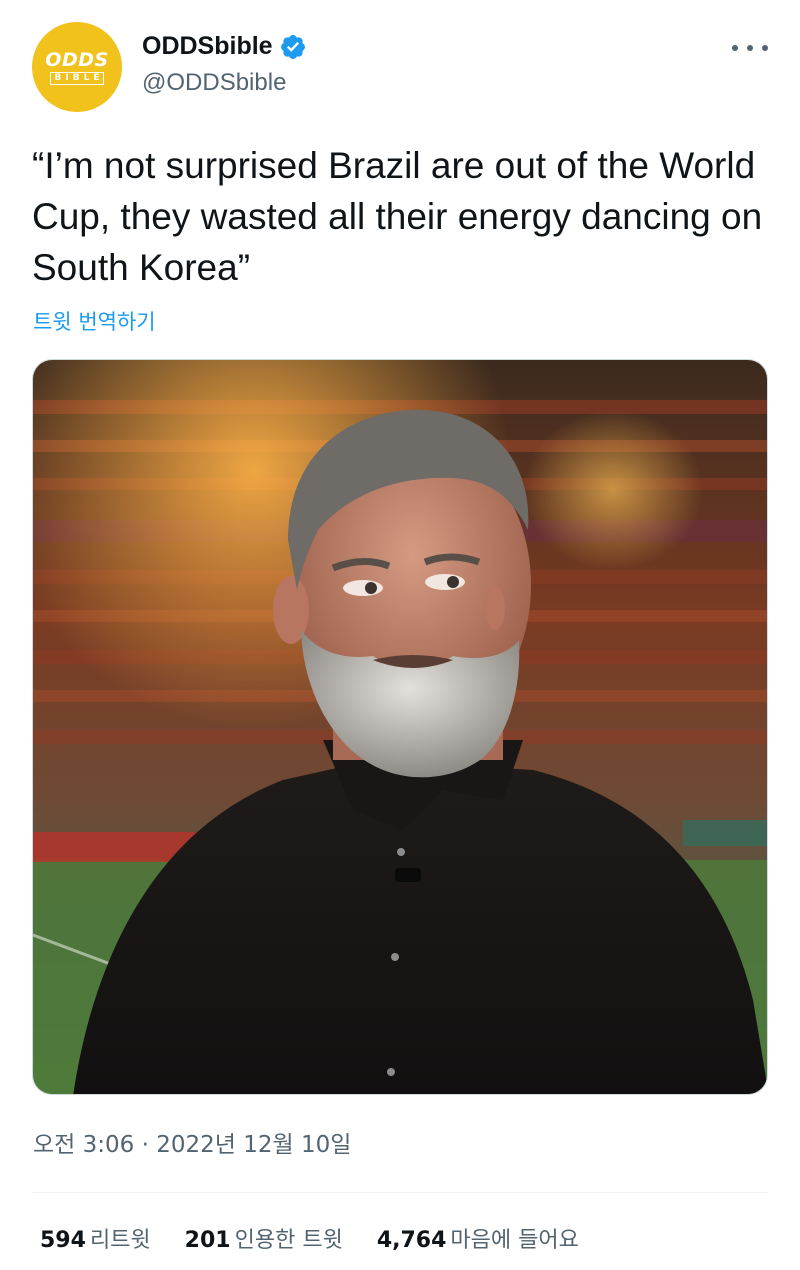 This screenshot has width=800, height=1270. I want to click on display-name-row: ODDSbible, so click(224, 46).